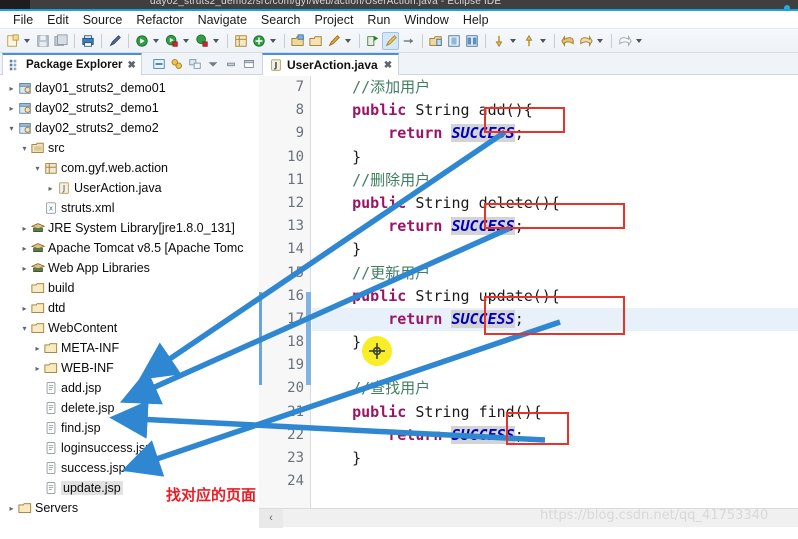 The image size is (798, 539). What do you see at coordinates (281, 20) in the screenshot?
I see `menu-item-search: Search` at bounding box center [281, 20].